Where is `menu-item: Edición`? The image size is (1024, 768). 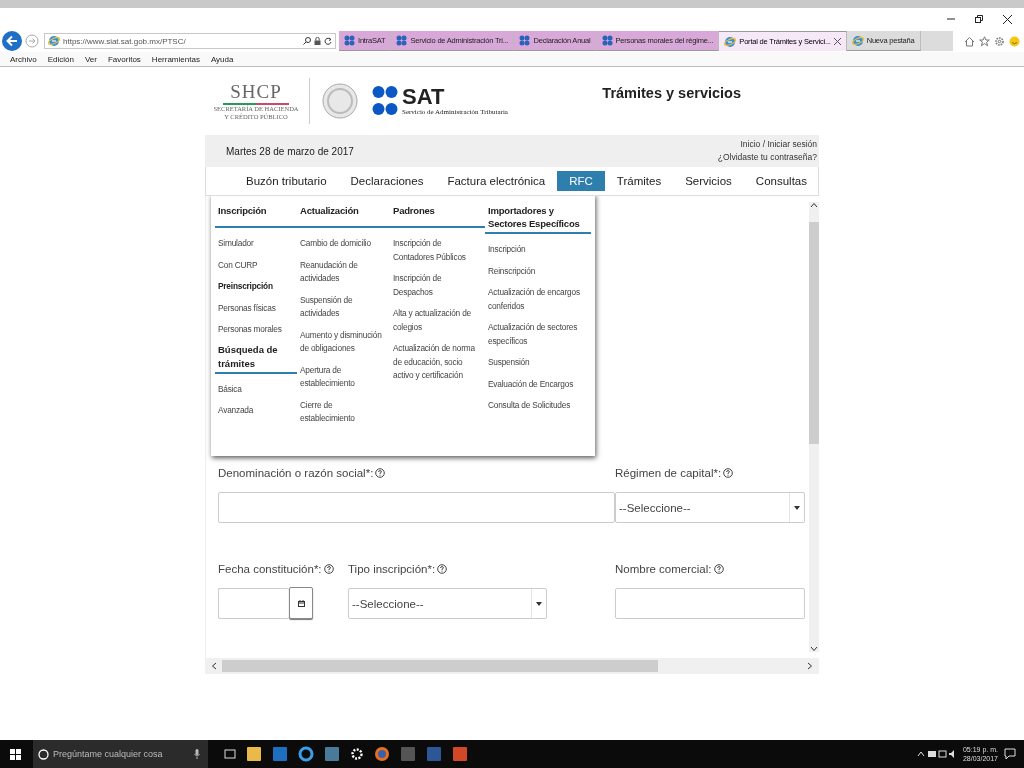 menu-item: Edición is located at coordinates (60, 59).